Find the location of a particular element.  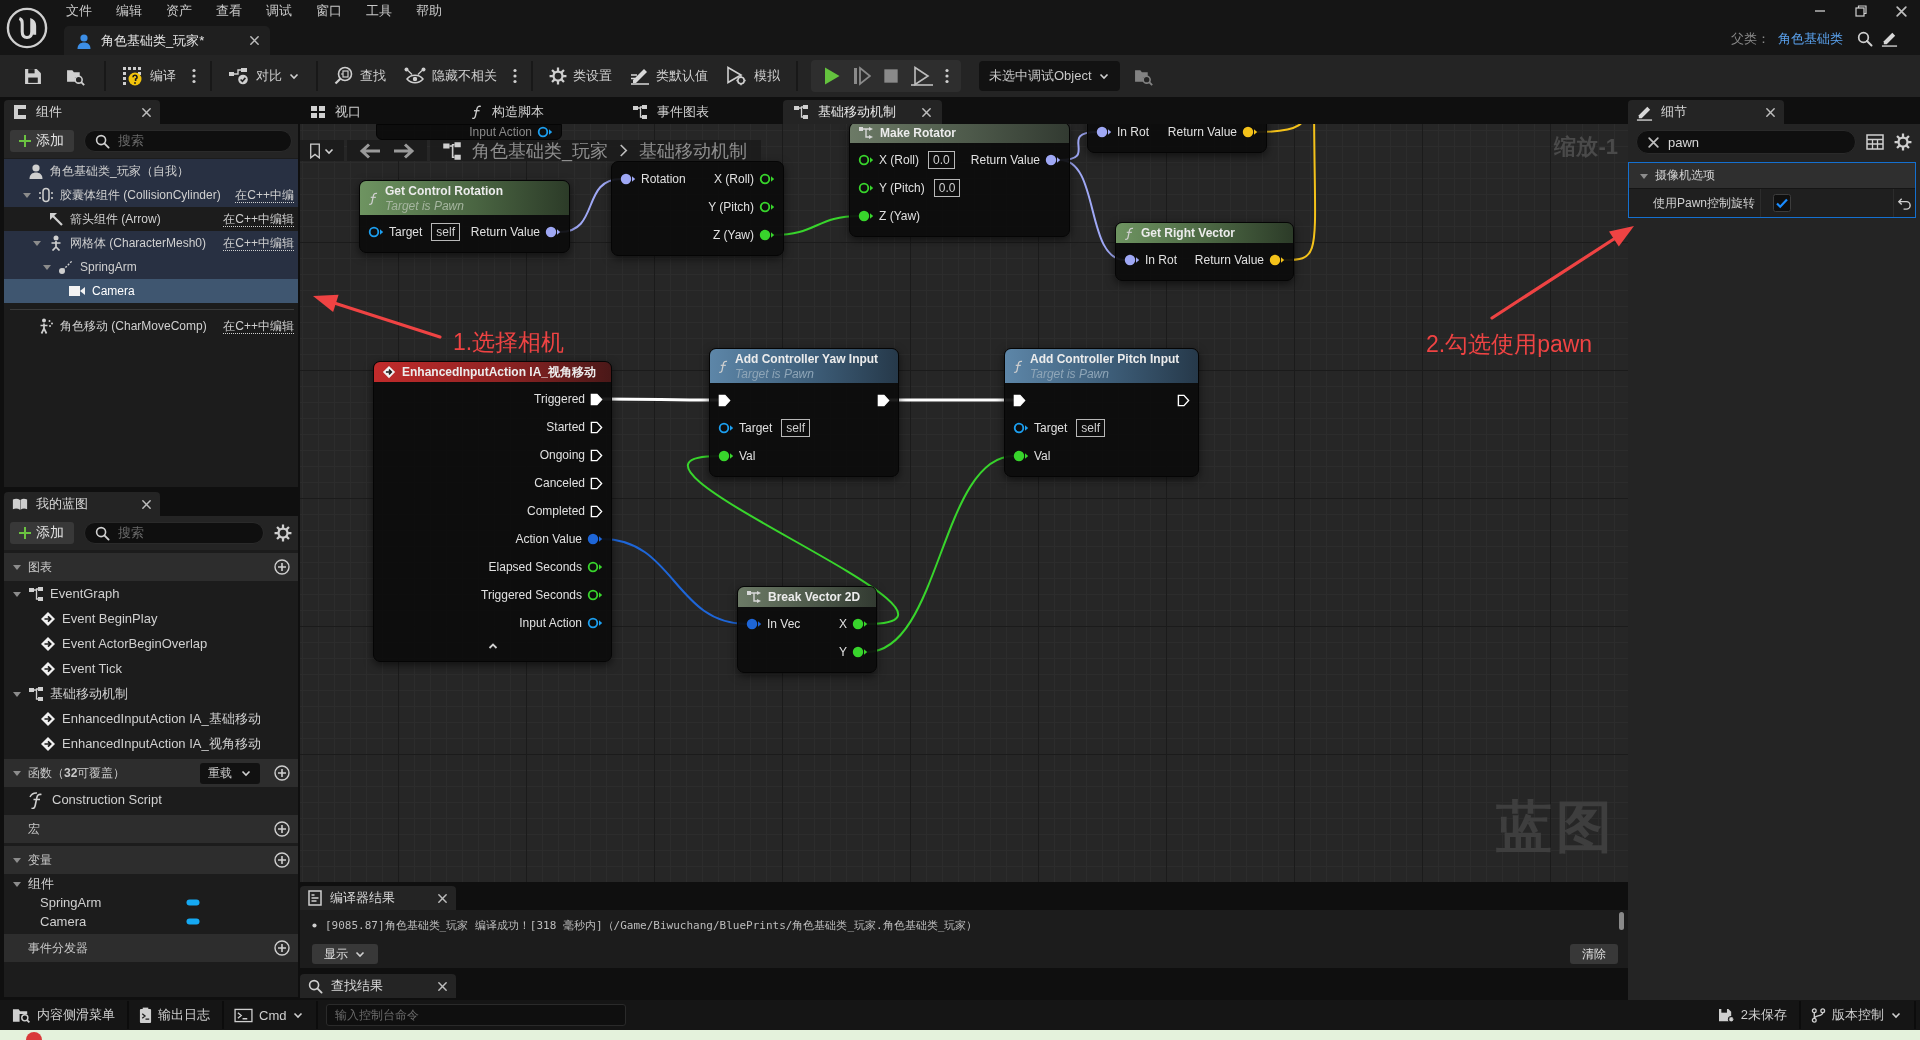

diff-button: 对比 is located at coordinates (264, 76).